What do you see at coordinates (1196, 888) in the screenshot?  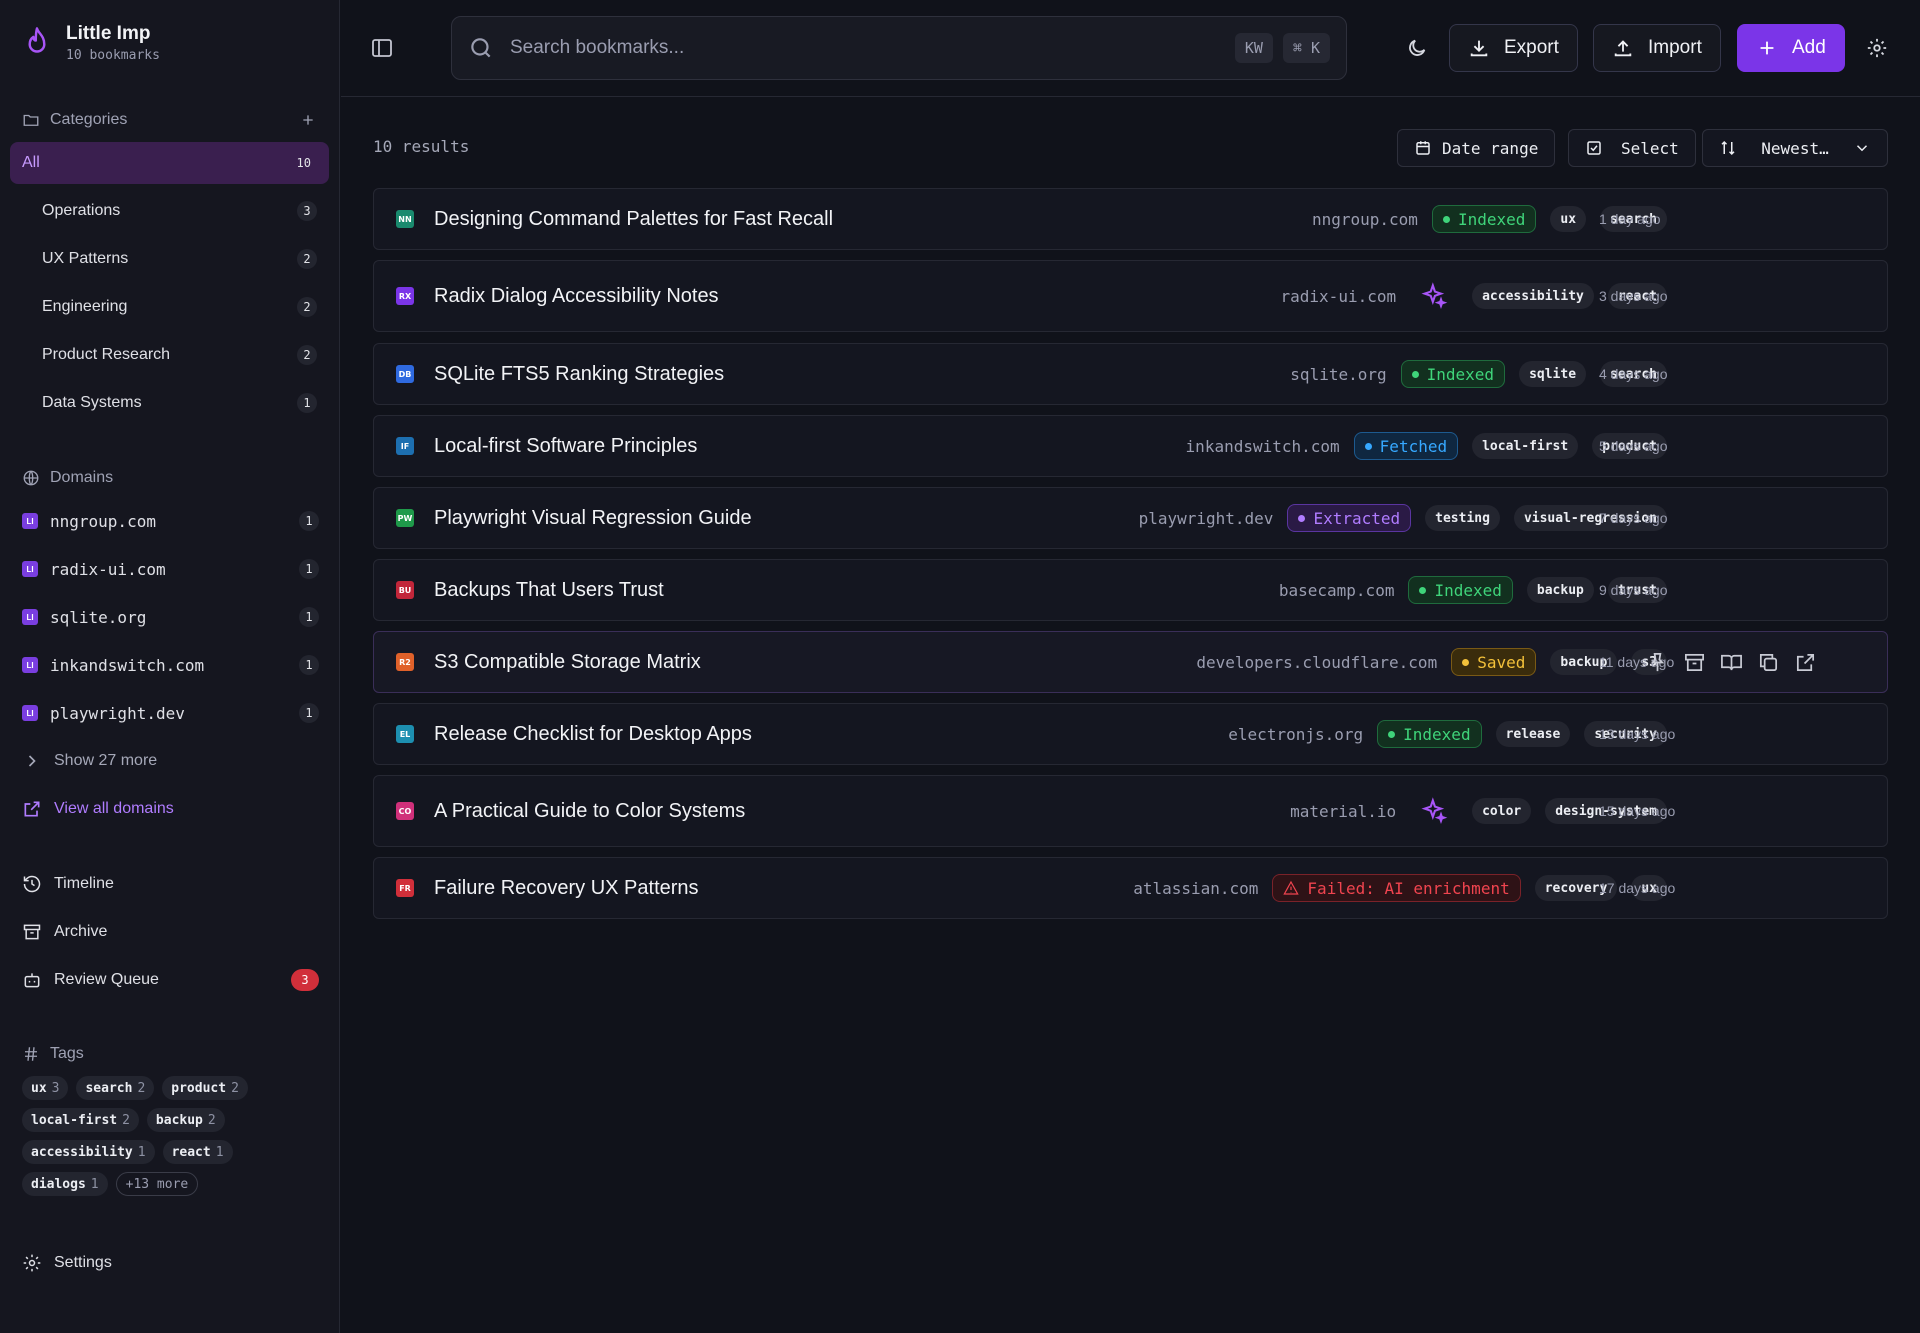 I see `bookmark-domain: atlassian.com` at bounding box center [1196, 888].